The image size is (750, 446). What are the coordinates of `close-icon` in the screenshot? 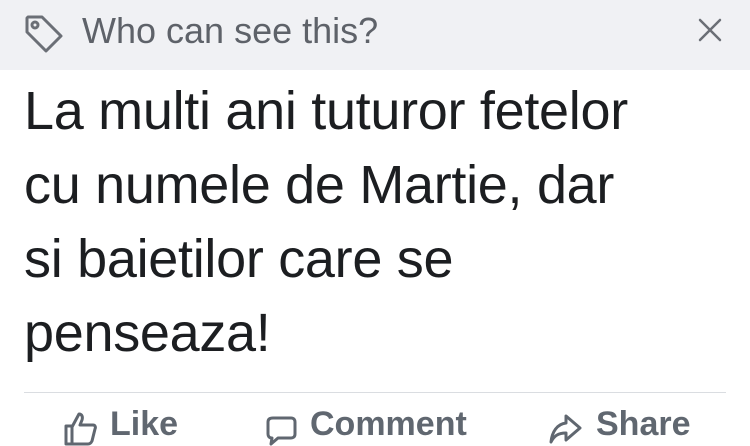 It's located at (710, 30).